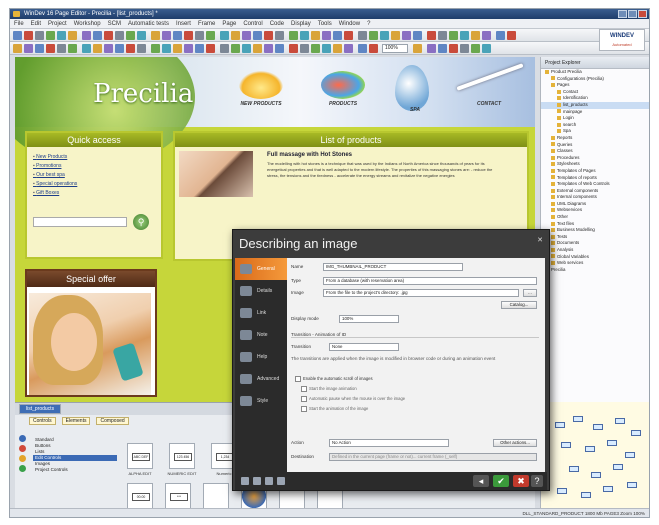  What do you see at coordinates (178, 496) in the screenshot?
I see `catalog-control: ***` at bounding box center [178, 496].